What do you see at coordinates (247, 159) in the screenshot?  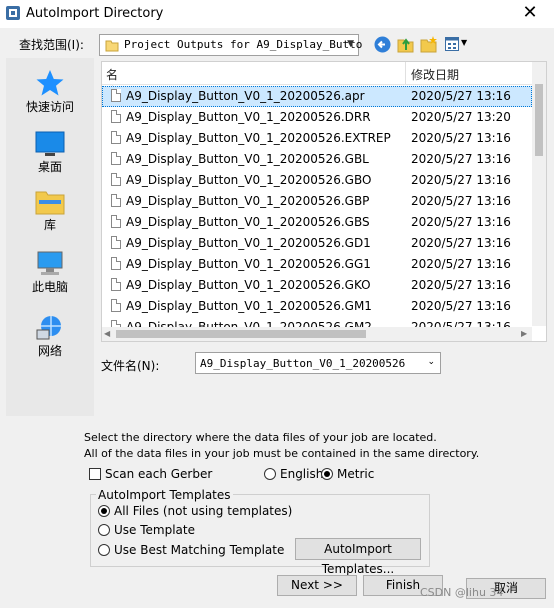 I see `file-name: A9_Display_Button_V0_1_20200526.GBL` at bounding box center [247, 159].